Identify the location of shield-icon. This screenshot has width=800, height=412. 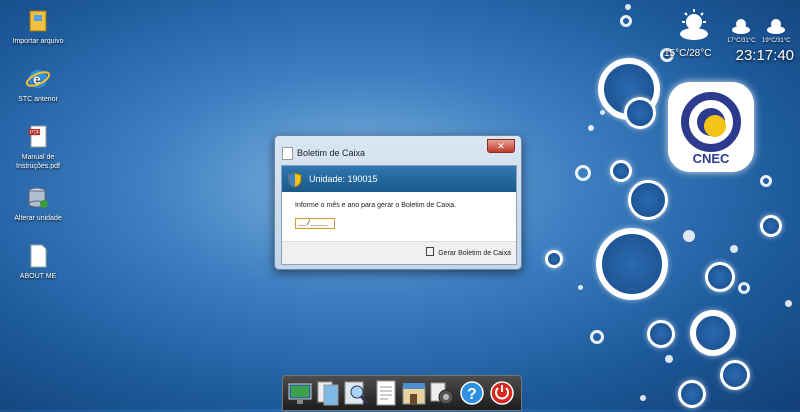
(295, 182).